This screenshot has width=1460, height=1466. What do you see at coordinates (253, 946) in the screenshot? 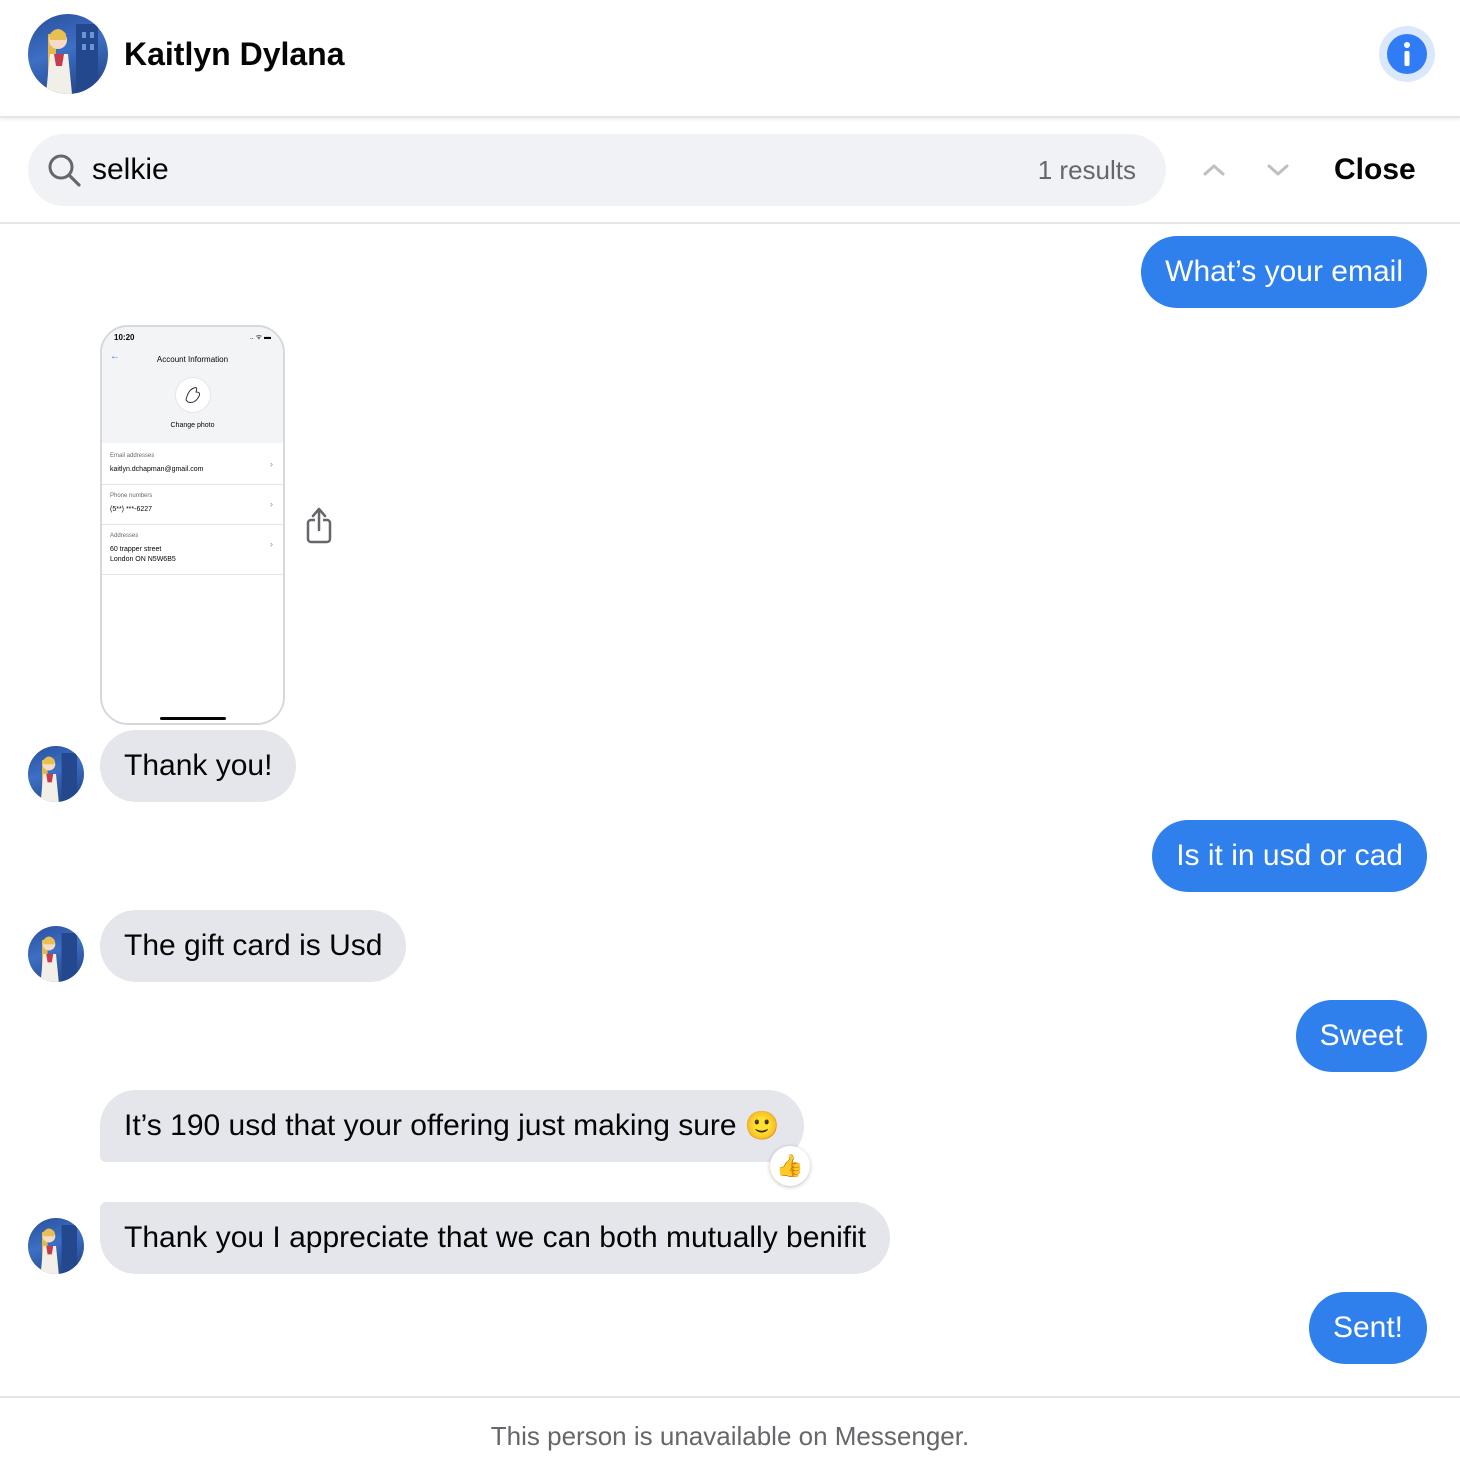
I see `incoming-message: The gift card is Usd` at bounding box center [253, 946].